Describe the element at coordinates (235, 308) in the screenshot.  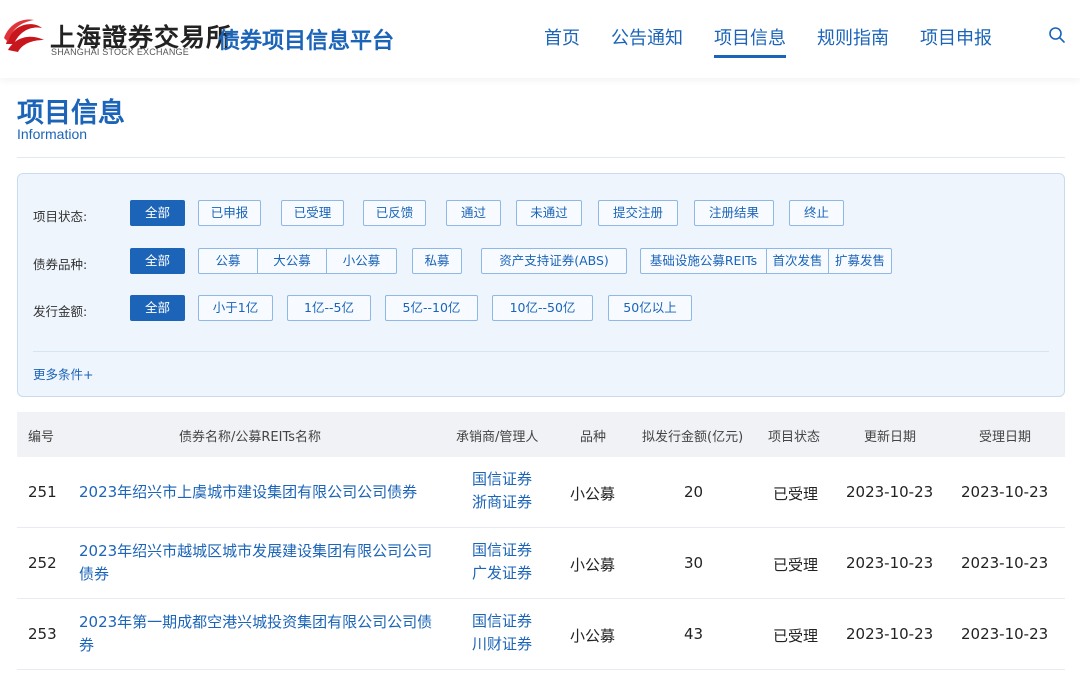
I see `amount-option-under-1: 小于1亿` at that location.